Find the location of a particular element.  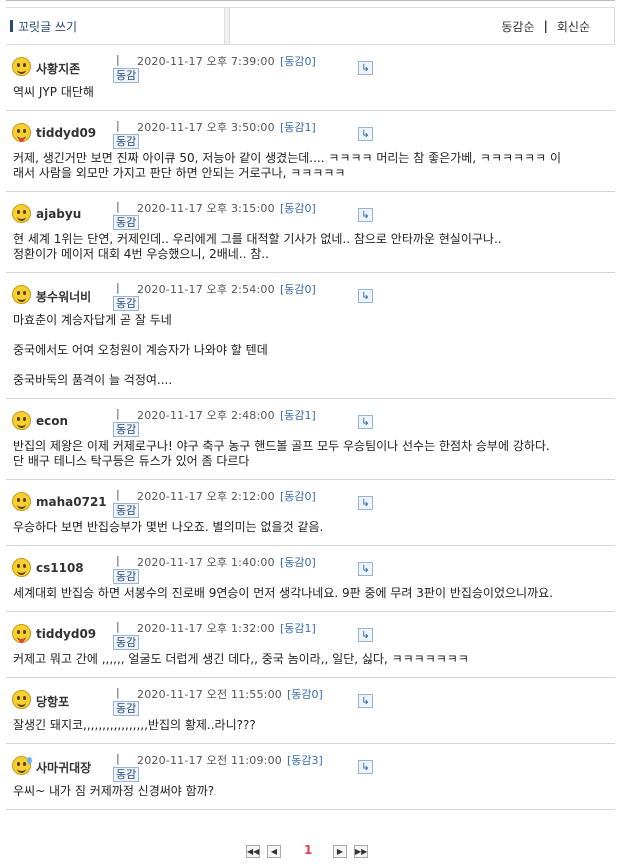

comment-author: maha0721 is located at coordinates (71, 502).